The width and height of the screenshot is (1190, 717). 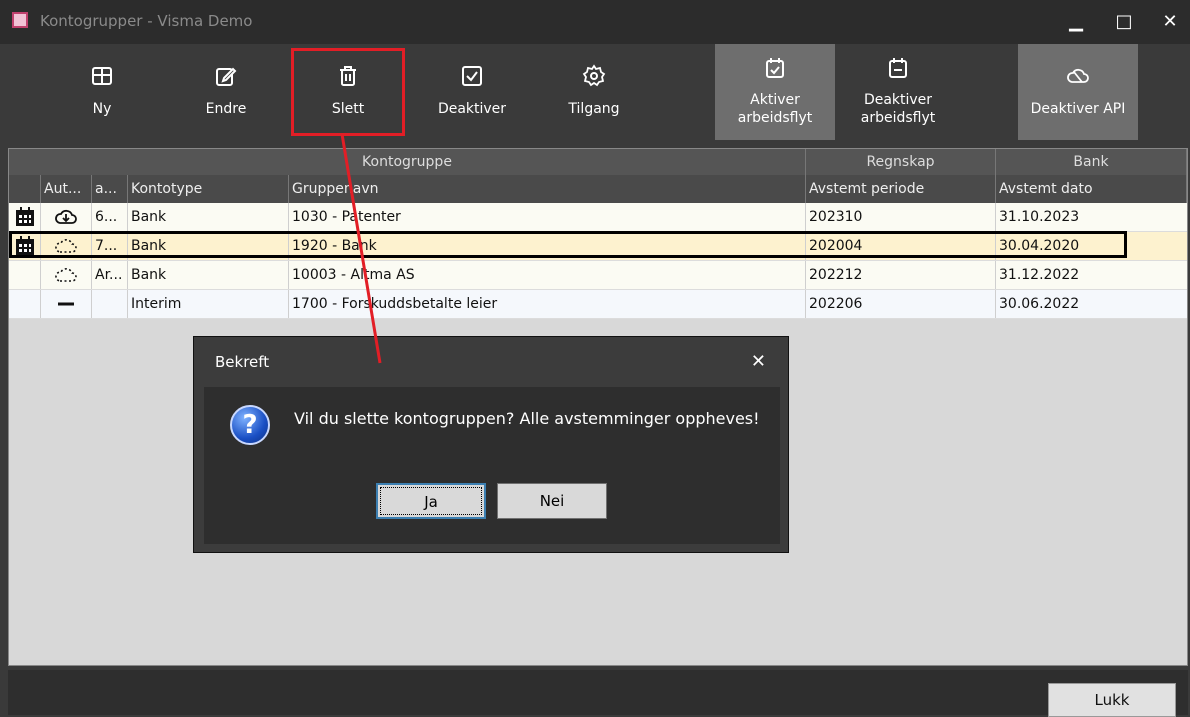 I want to click on group-header-kontogruppe: Kontogruppe, so click(x=407, y=162).